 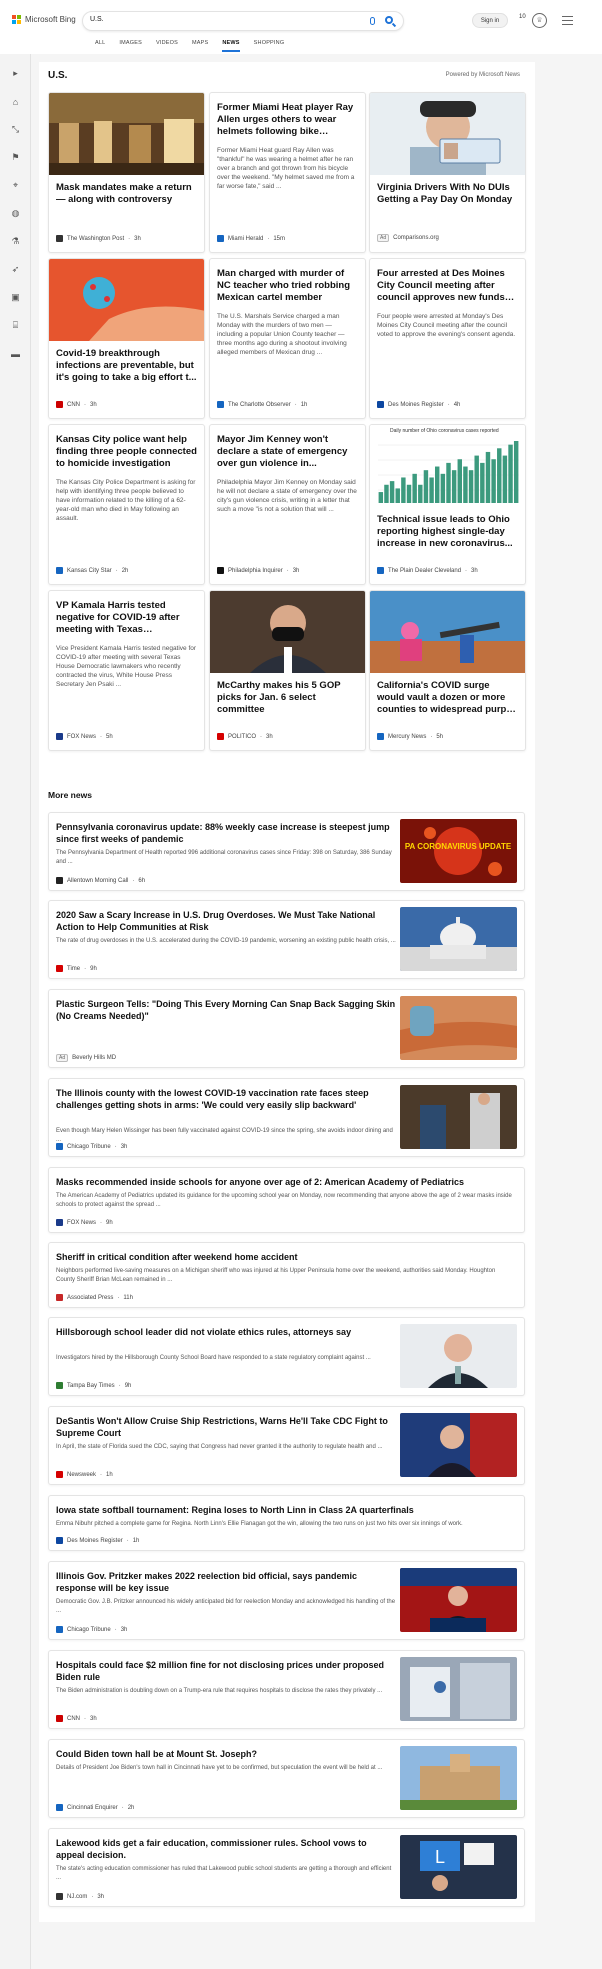 I want to click on item-source: Tampa Bay Times · 9h, so click(x=93, y=1385).